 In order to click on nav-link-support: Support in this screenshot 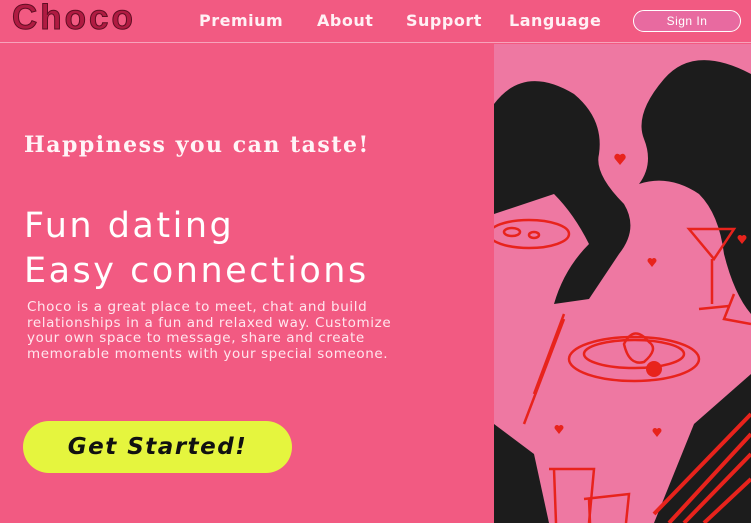, I will do `click(444, 20)`.